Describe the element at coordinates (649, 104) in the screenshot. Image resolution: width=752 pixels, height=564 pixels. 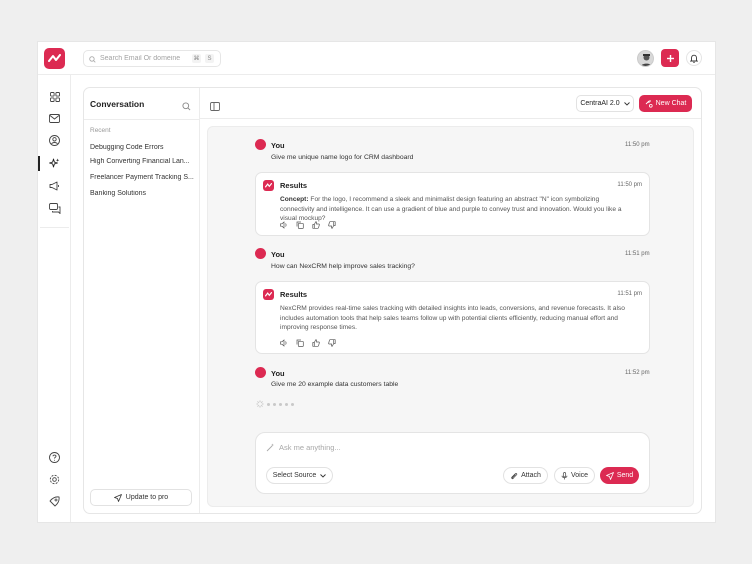
I see `new-chat-icon` at that location.